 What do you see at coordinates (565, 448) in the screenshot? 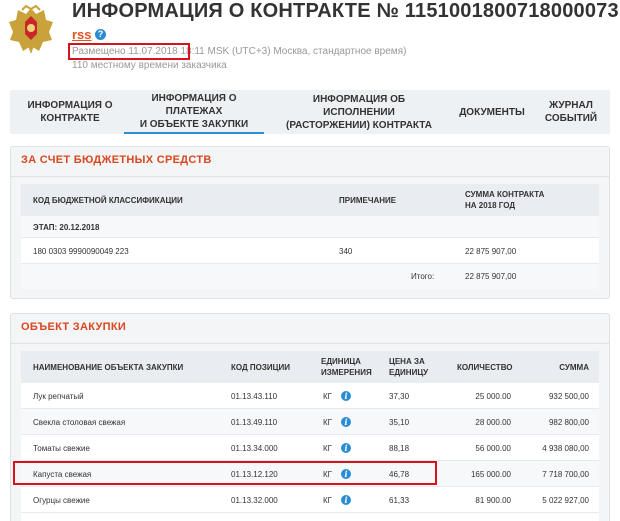
I see `item-sum: 4 938 080,00` at bounding box center [565, 448].